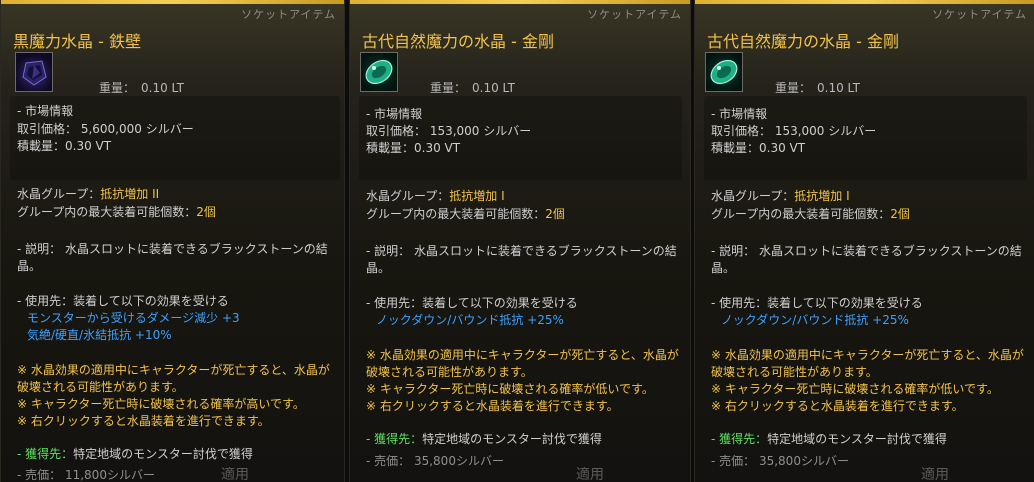 The image size is (1034, 482). What do you see at coordinates (34, 72) in the screenshot?
I see `dark-crystal-icon` at bounding box center [34, 72].